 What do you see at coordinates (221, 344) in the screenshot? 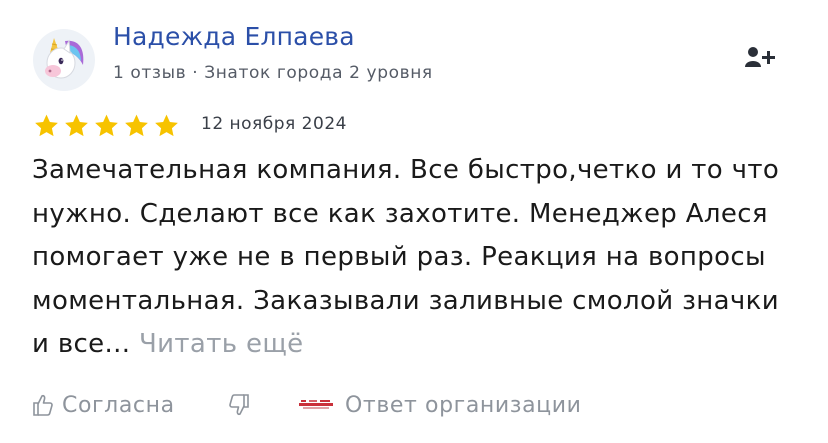
I see `read-more-link: Читать ещё` at bounding box center [221, 344].